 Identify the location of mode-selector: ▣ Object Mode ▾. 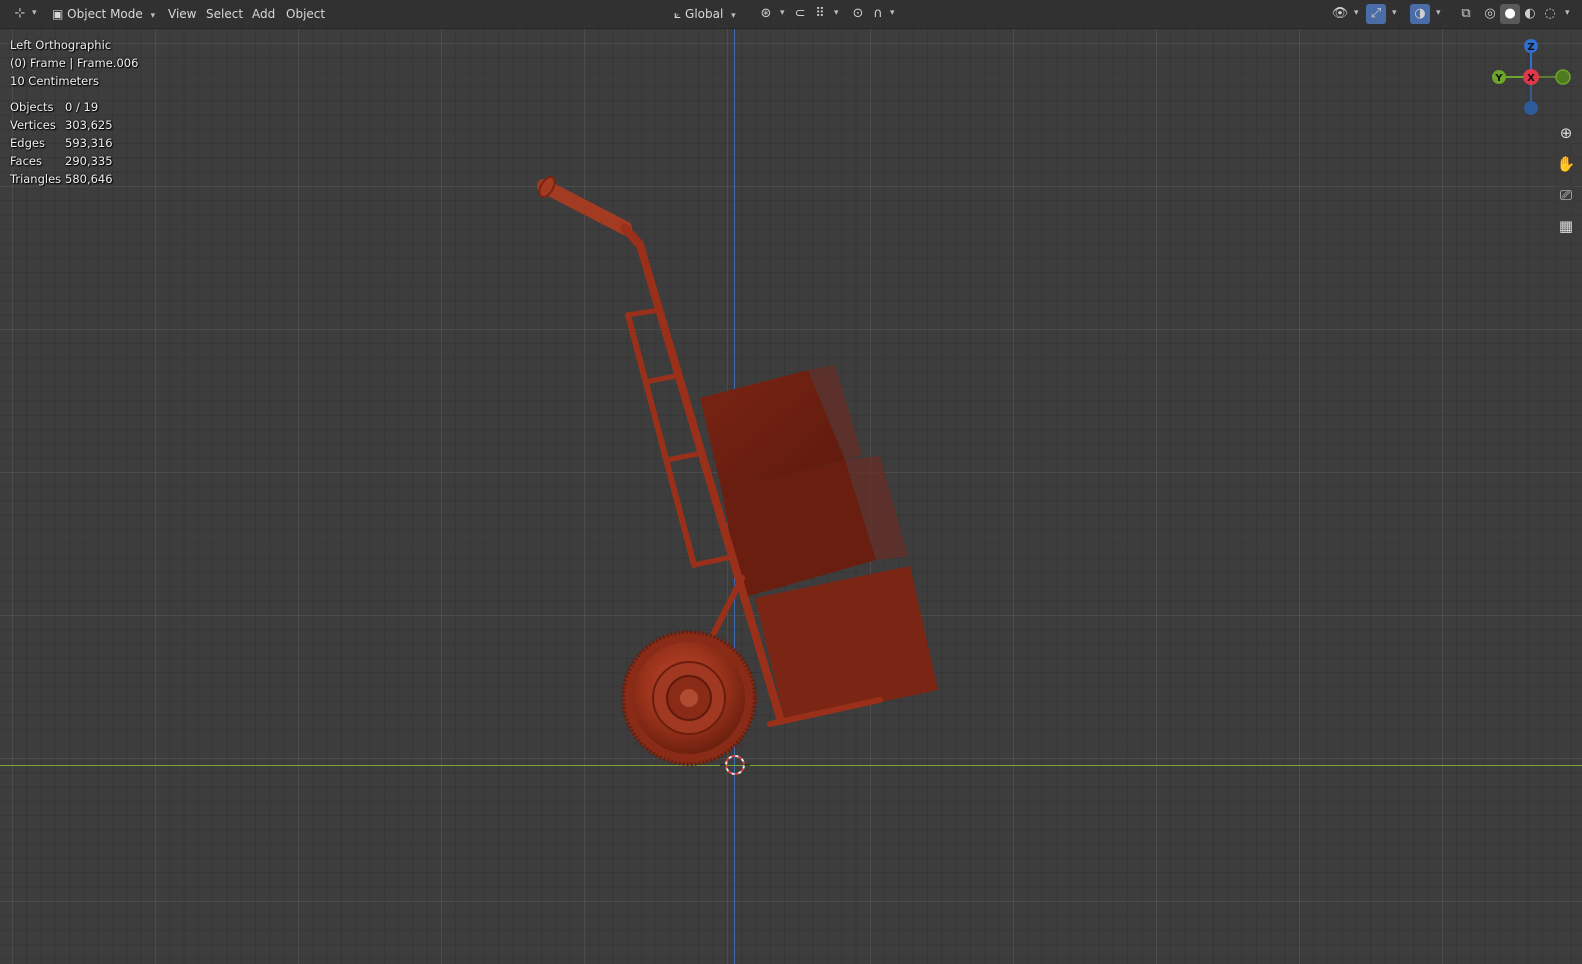
(103, 14).